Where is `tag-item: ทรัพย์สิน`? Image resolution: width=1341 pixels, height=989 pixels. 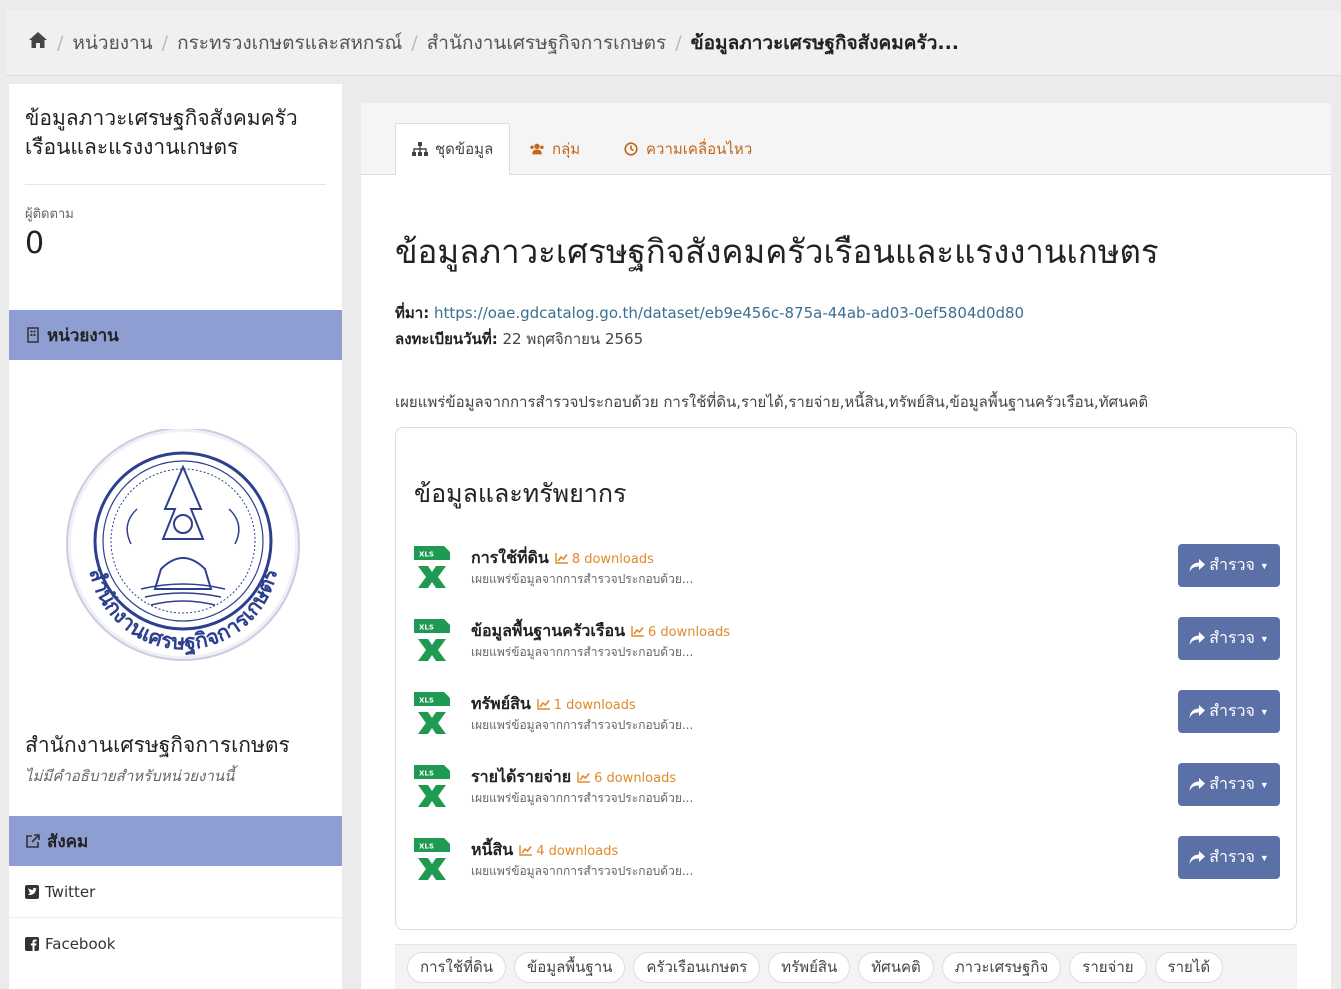
tag-item: ทรัพย์สิน is located at coordinates (809, 967).